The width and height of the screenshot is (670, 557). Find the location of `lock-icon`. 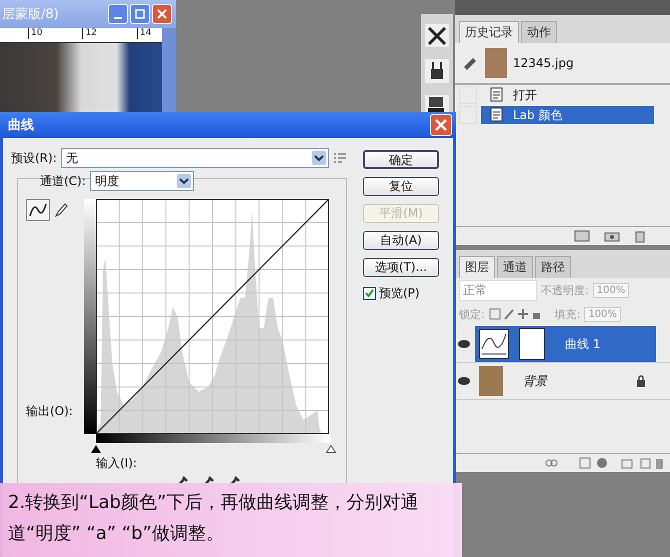

lock-icon is located at coordinates (641, 381).